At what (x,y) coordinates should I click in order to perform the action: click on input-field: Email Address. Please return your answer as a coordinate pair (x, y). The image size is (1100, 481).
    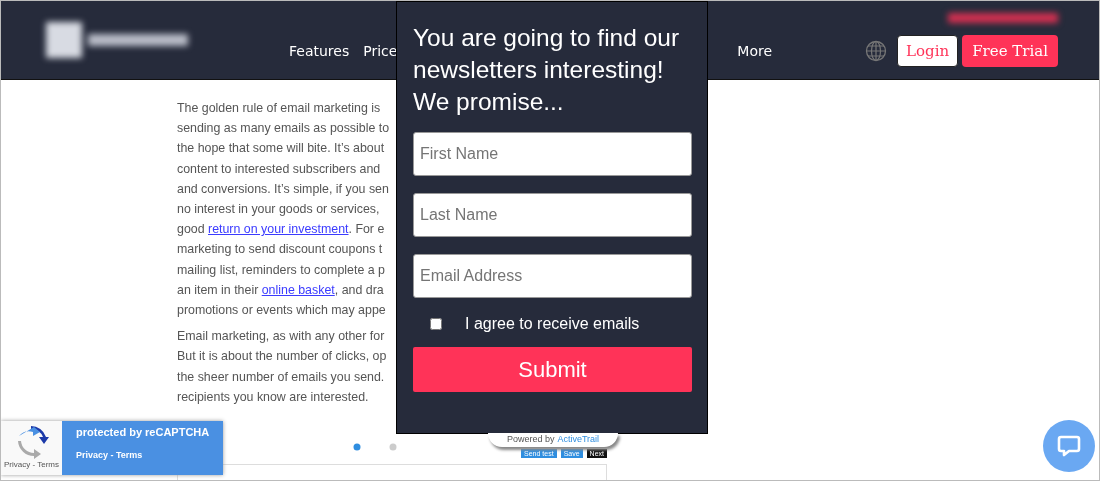
    Looking at the image, I should click on (552, 276).